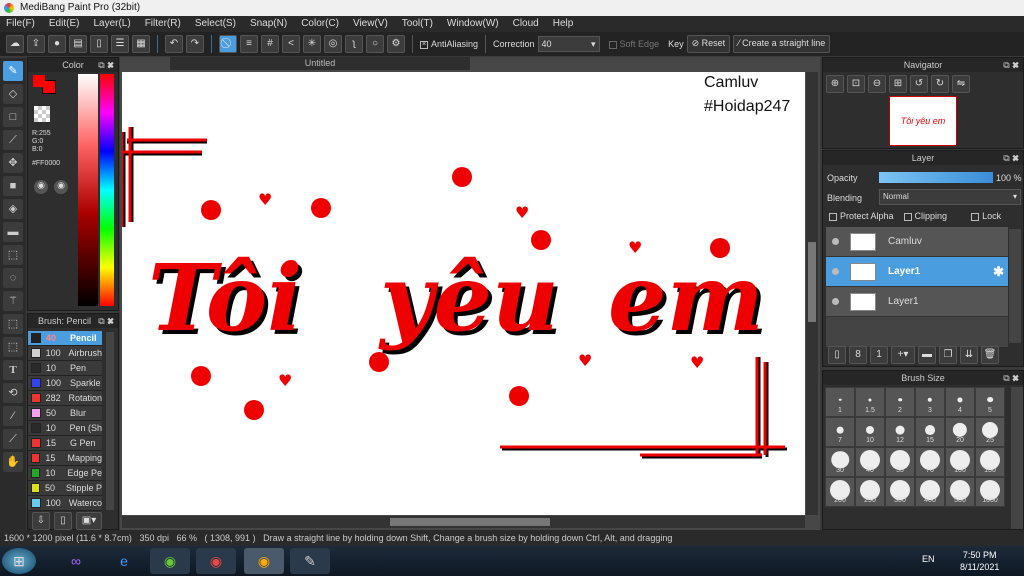 The width and height of the screenshot is (1024, 576). I want to click on brush-item: 100 Sparkle, so click(65, 383).